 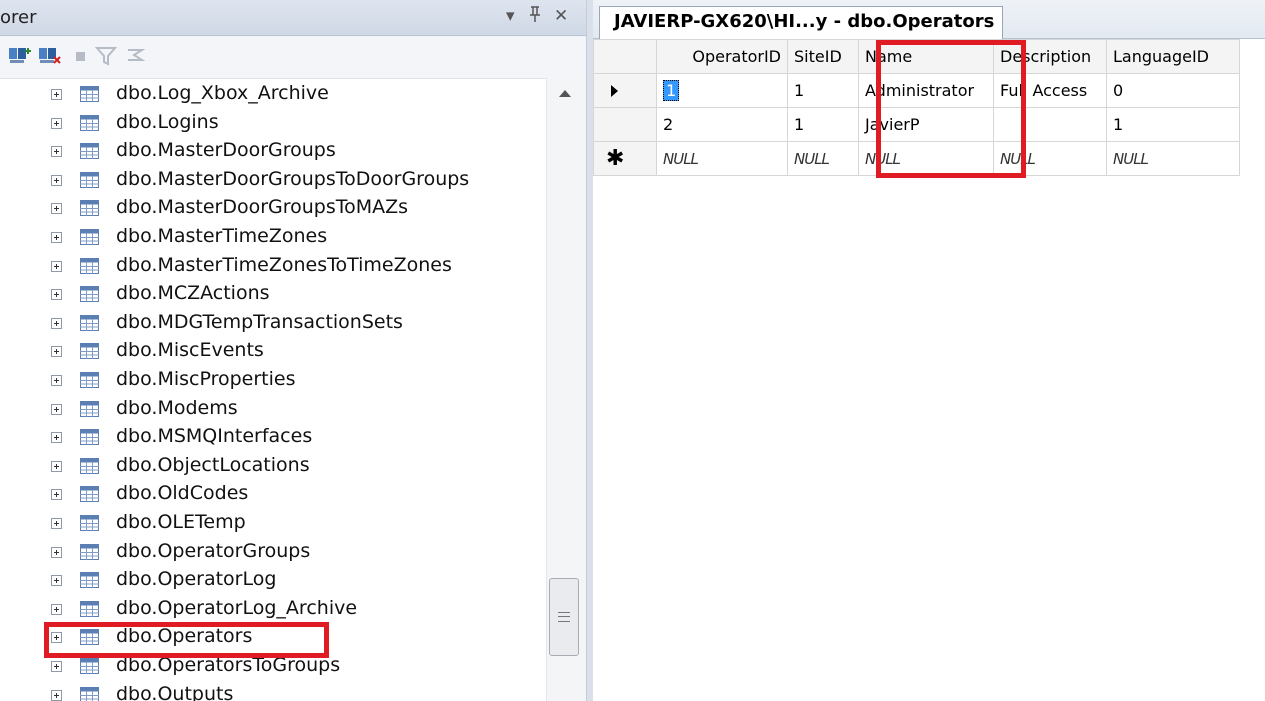 I want to click on tree-item-label: dbo.MiscEvents, so click(x=190, y=350).